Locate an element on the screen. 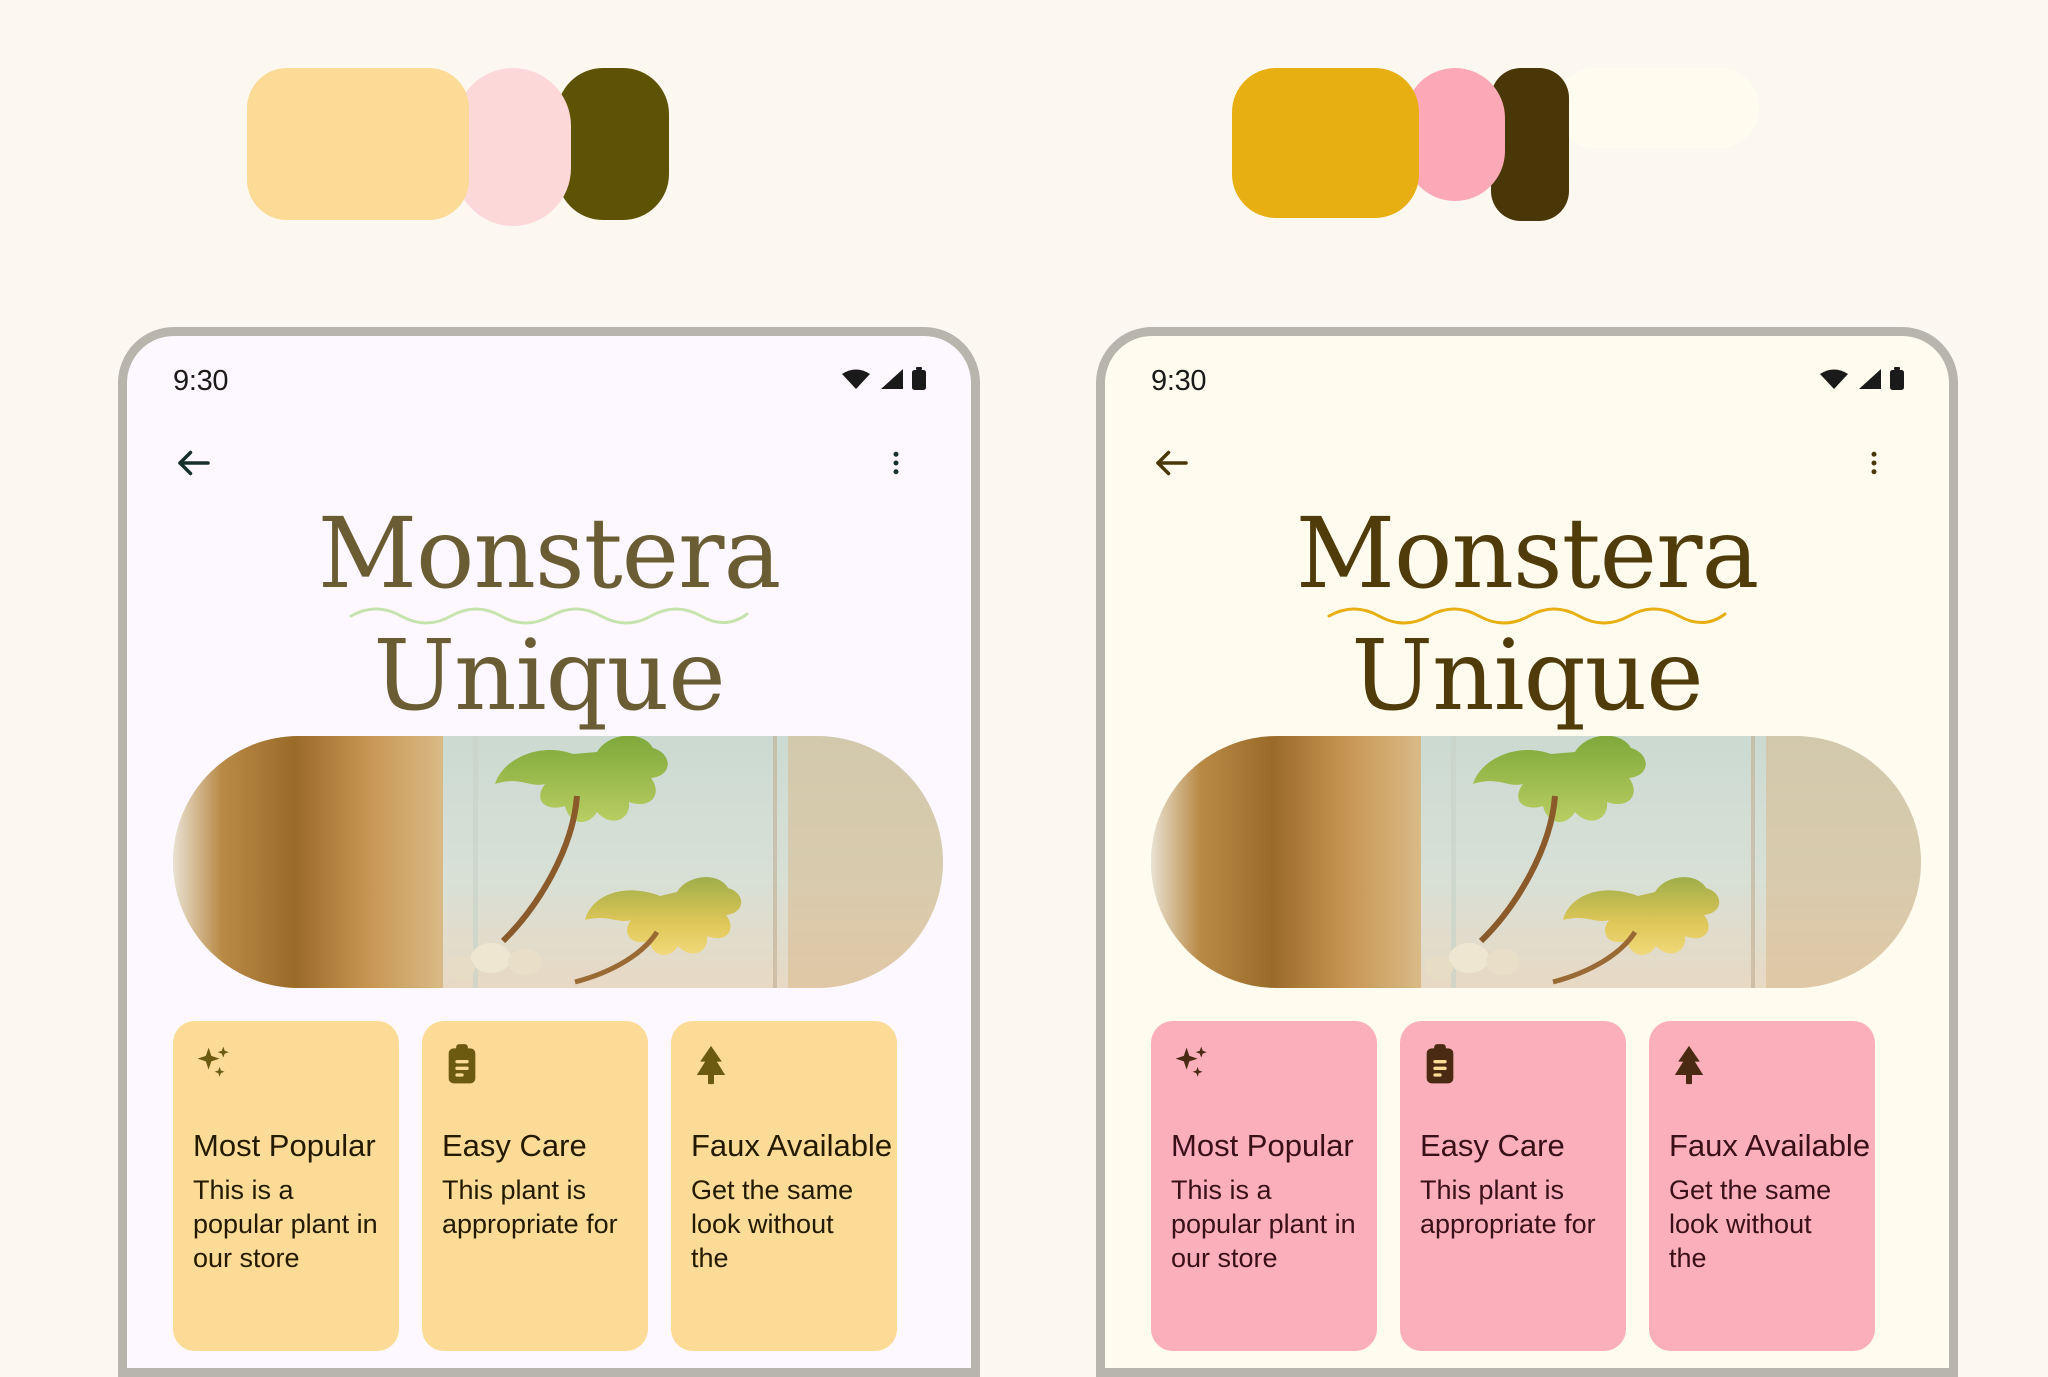 This screenshot has width=2048, height=1377. hero-image-right is located at coordinates (1536, 862).